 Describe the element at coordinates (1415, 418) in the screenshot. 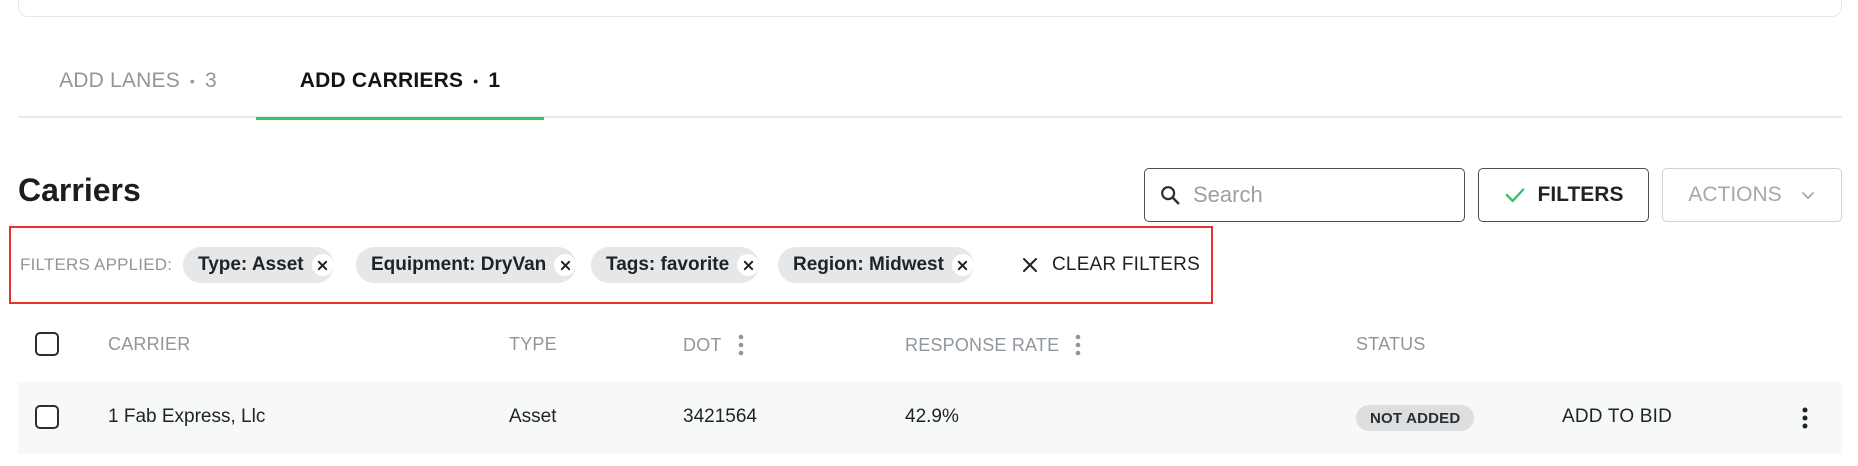

I see `status-badge: NOT ADDED` at that location.